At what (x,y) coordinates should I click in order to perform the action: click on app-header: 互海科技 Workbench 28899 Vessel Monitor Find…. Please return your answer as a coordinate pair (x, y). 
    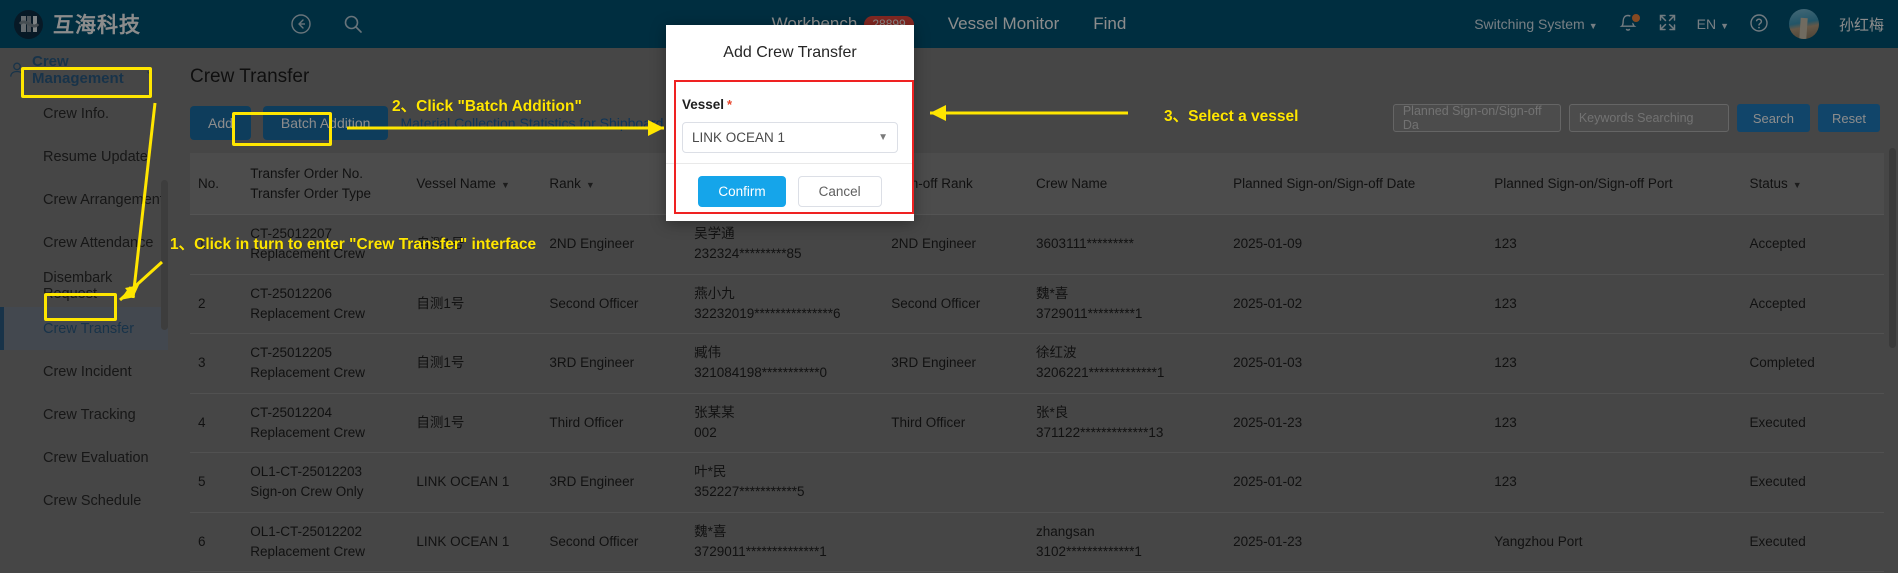
    Looking at the image, I should click on (949, 24).